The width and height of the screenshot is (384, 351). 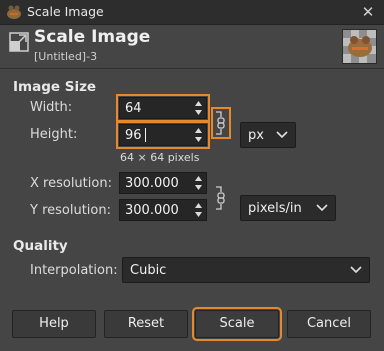 What do you see at coordinates (192, 68) in the screenshot?
I see `header-separator` at bounding box center [192, 68].